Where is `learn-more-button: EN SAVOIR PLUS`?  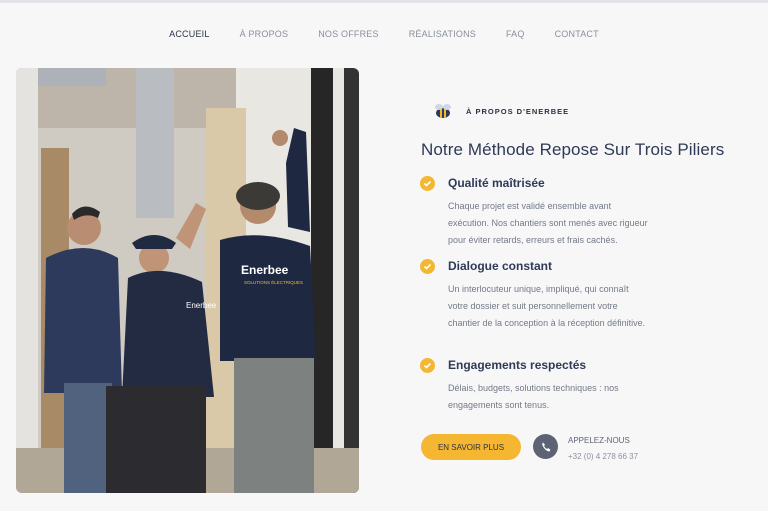 learn-more-button: EN SAVOIR PLUS is located at coordinates (471, 447).